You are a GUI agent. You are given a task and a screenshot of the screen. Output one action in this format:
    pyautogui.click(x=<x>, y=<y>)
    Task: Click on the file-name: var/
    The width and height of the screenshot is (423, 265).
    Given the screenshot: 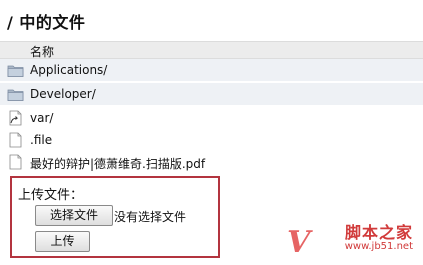 What is the action you would take?
    pyautogui.click(x=42, y=118)
    